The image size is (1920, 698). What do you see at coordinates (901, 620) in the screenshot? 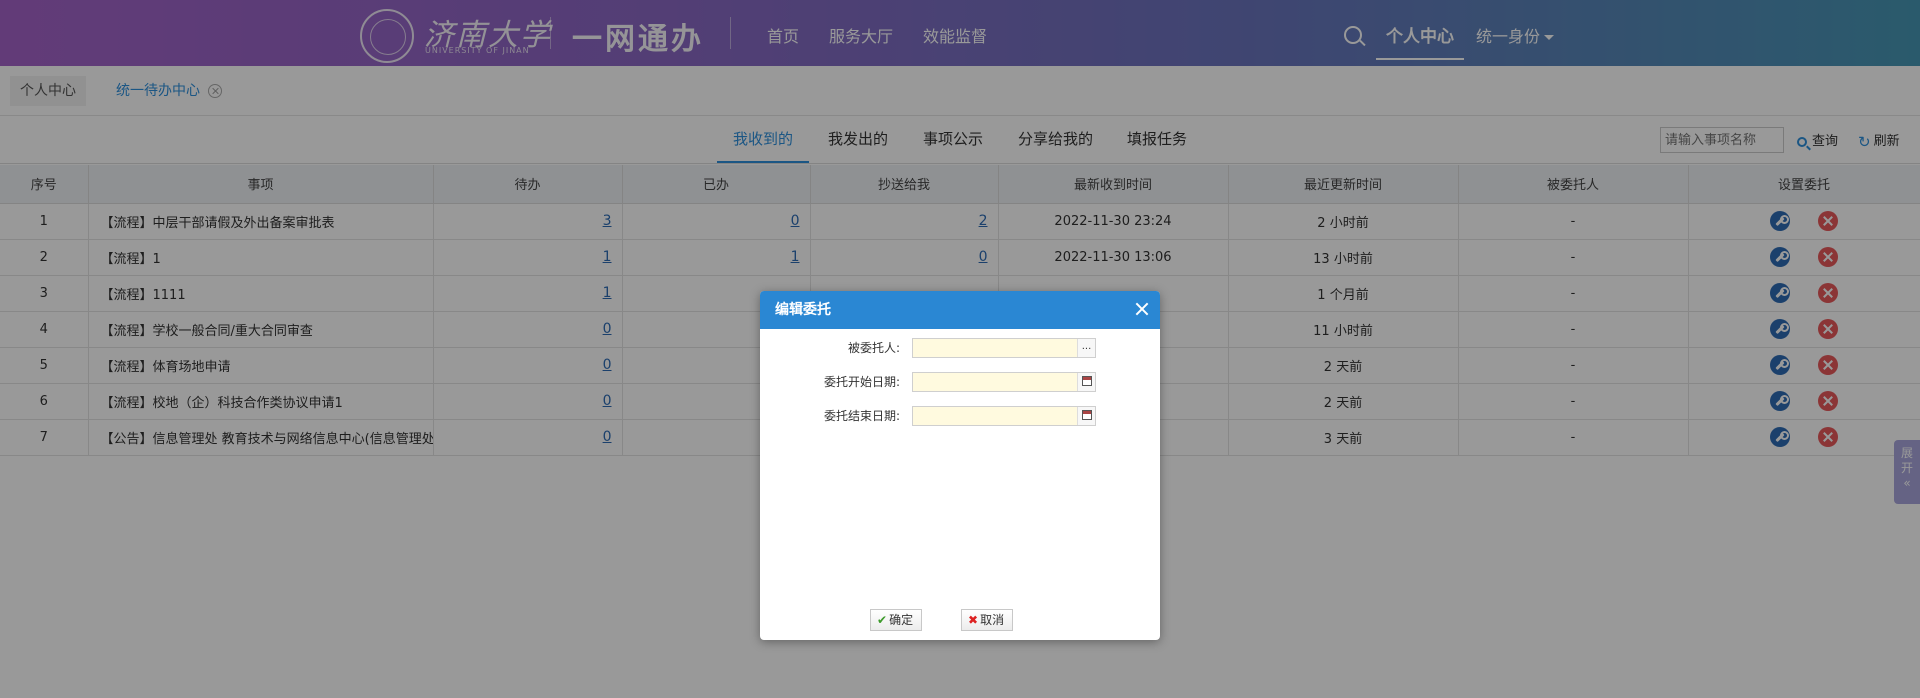
I see `ok-label: 确定` at bounding box center [901, 620].